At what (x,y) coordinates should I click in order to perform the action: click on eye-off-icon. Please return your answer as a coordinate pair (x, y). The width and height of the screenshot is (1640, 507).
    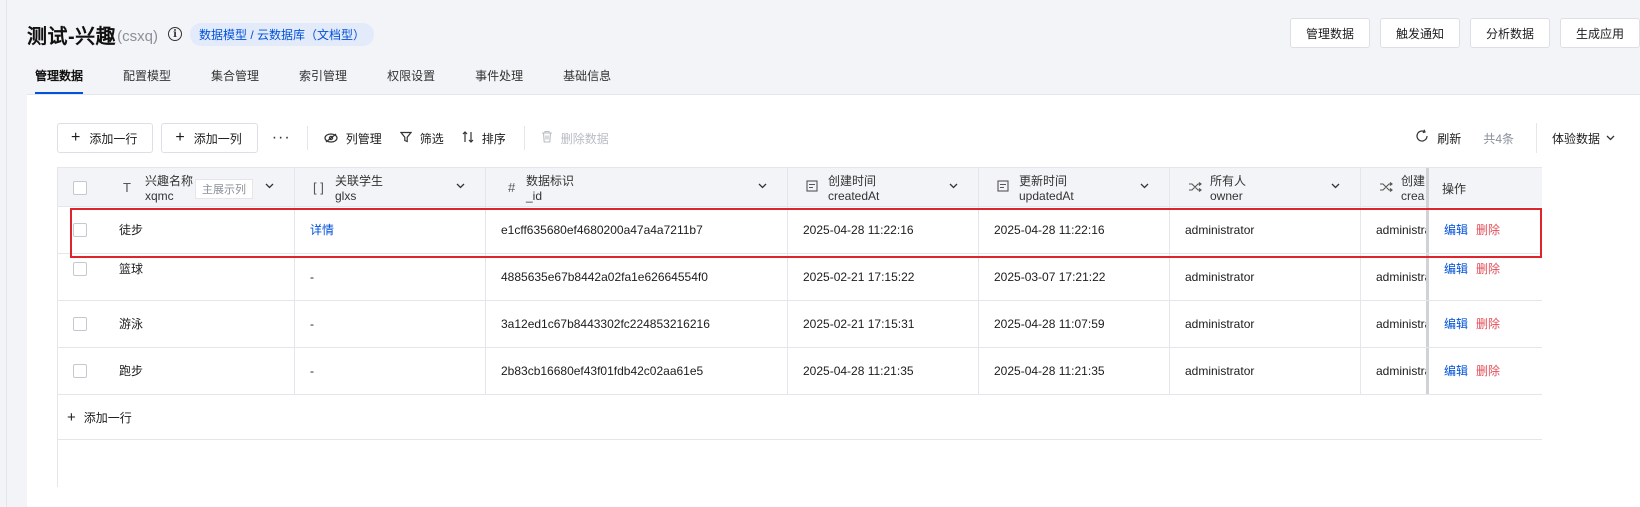
    Looking at the image, I should click on (331, 138).